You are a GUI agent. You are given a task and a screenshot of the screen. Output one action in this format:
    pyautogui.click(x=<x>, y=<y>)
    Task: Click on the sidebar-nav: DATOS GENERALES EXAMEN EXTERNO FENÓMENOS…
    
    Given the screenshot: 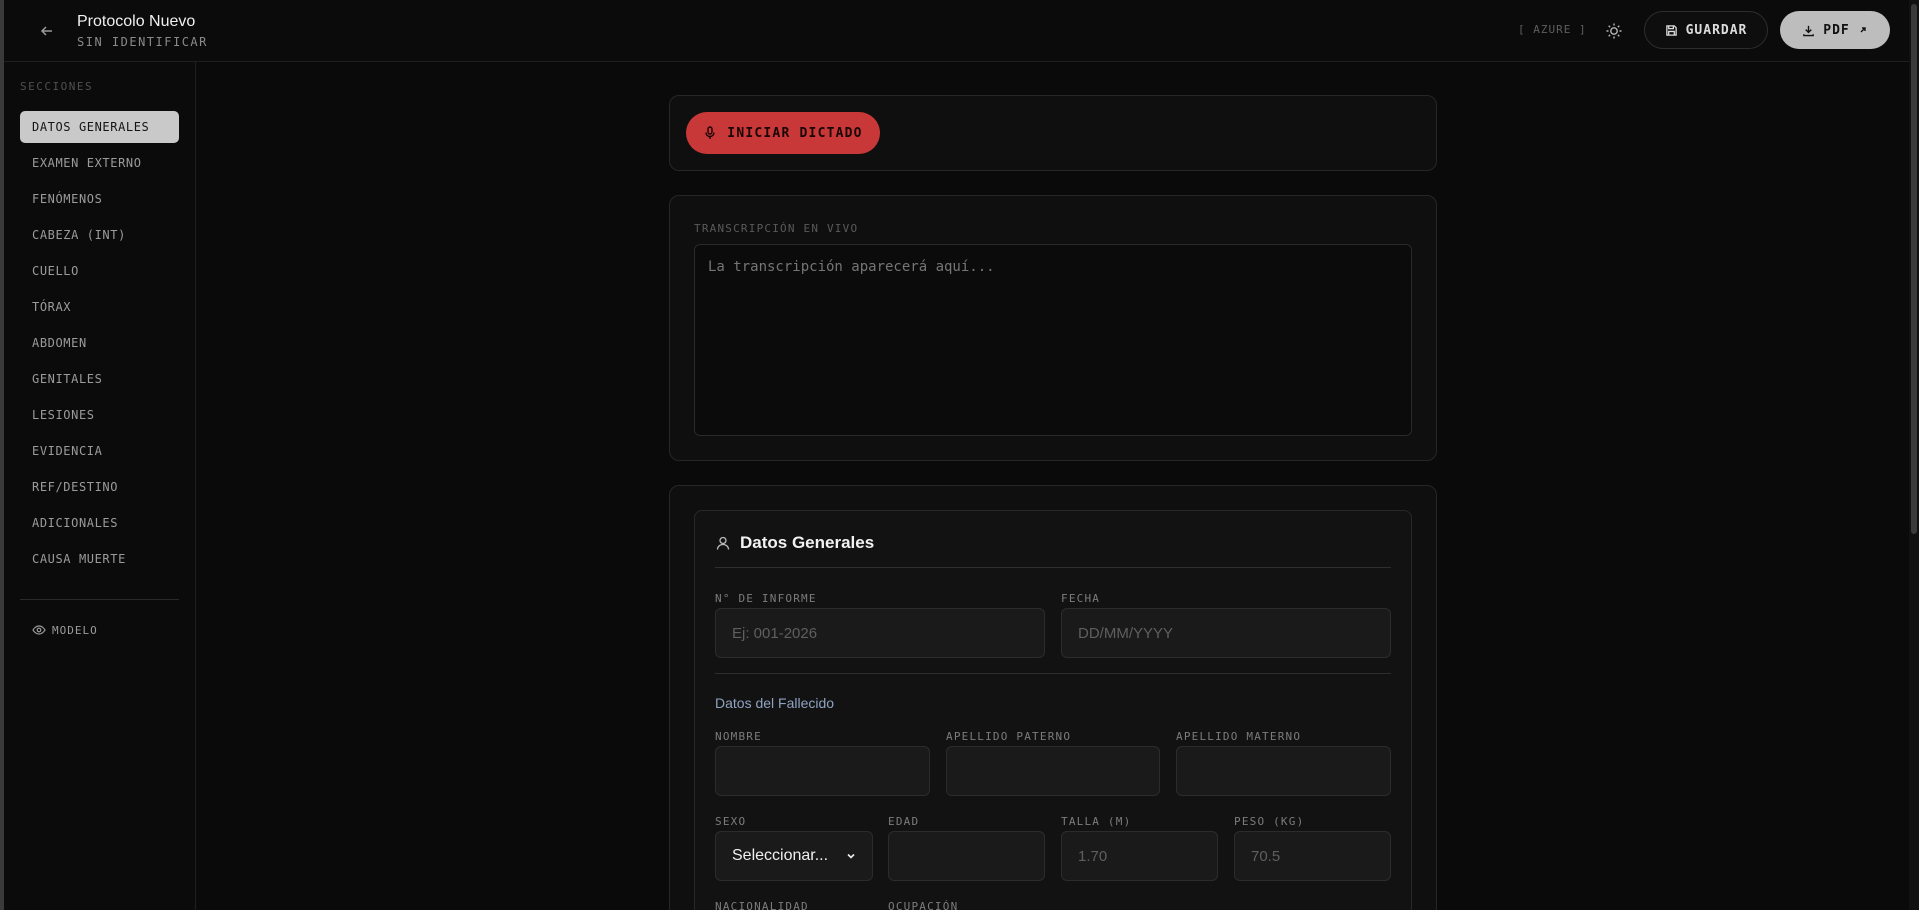 What is the action you would take?
    pyautogui.click(x=99, y=345)
    